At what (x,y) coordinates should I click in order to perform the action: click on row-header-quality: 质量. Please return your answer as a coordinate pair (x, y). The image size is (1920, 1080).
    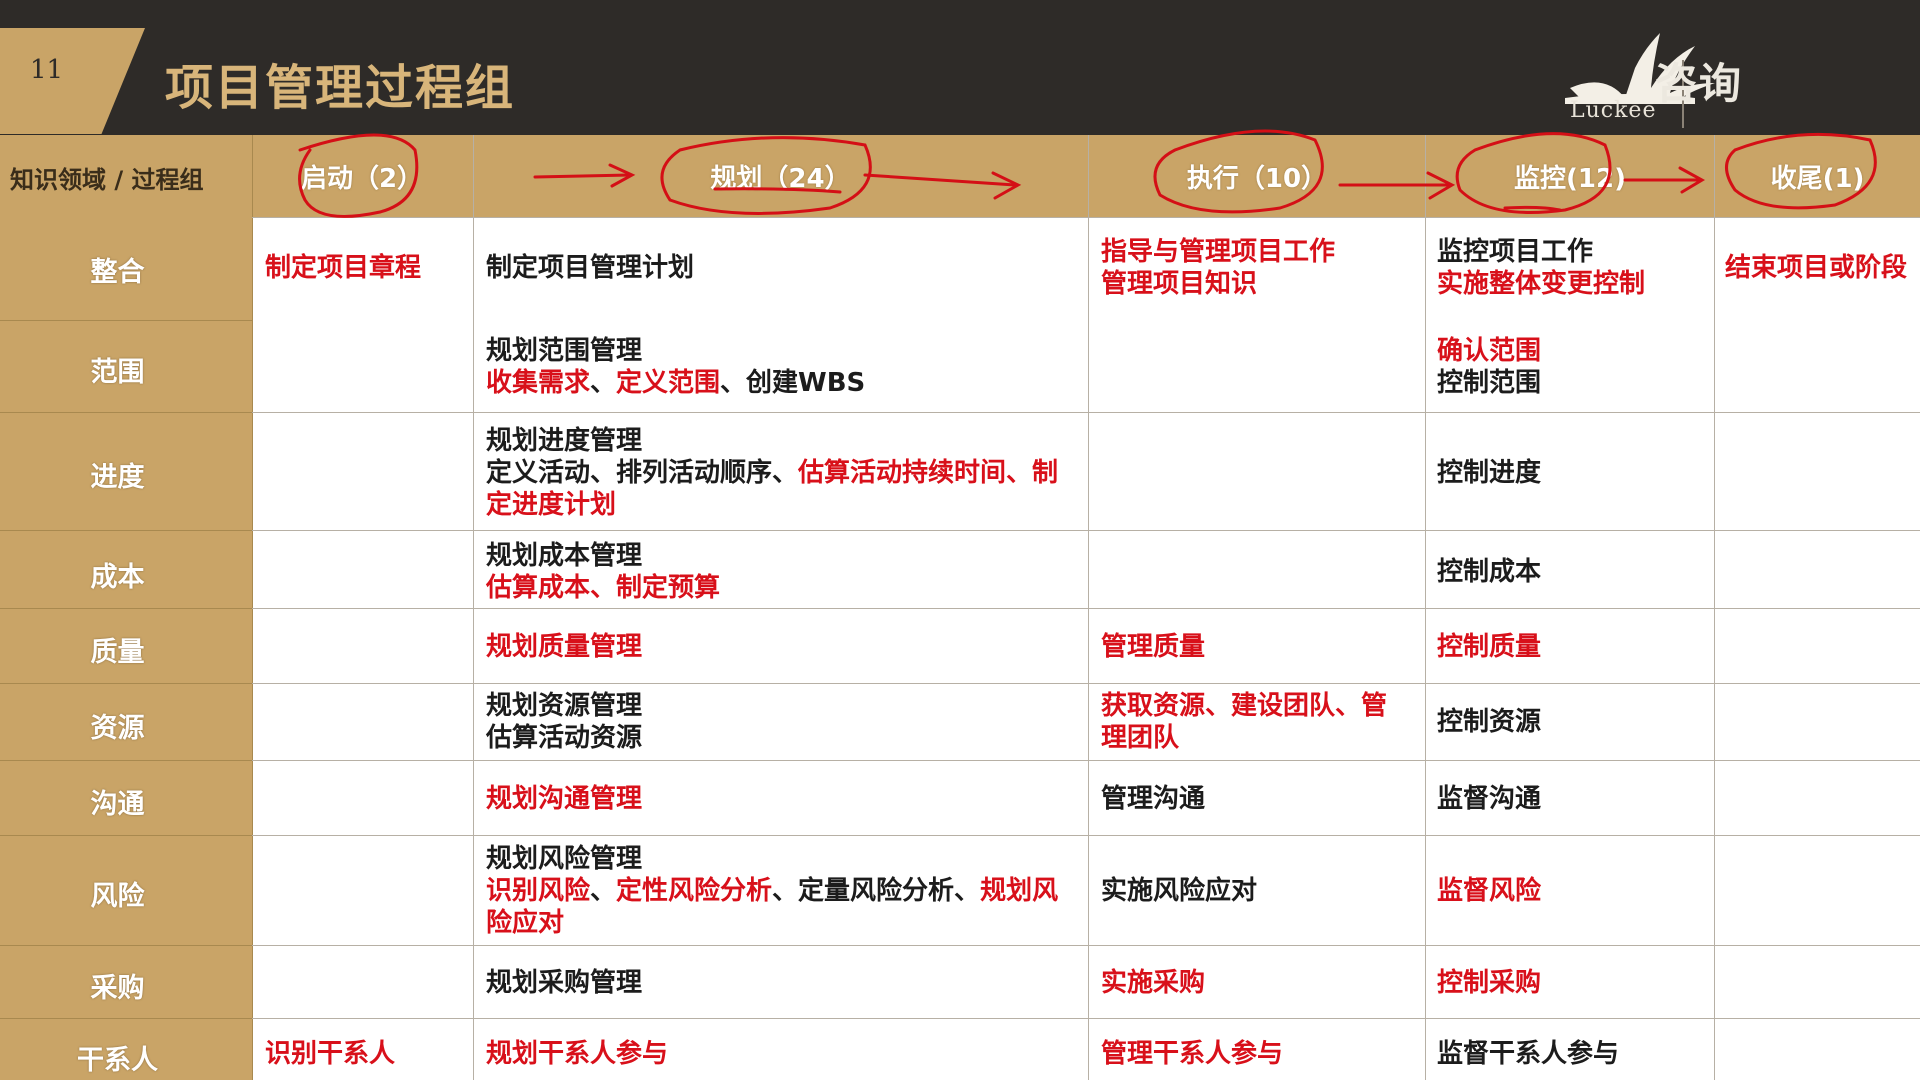
    Looking at the image, I should click on (117, 652).